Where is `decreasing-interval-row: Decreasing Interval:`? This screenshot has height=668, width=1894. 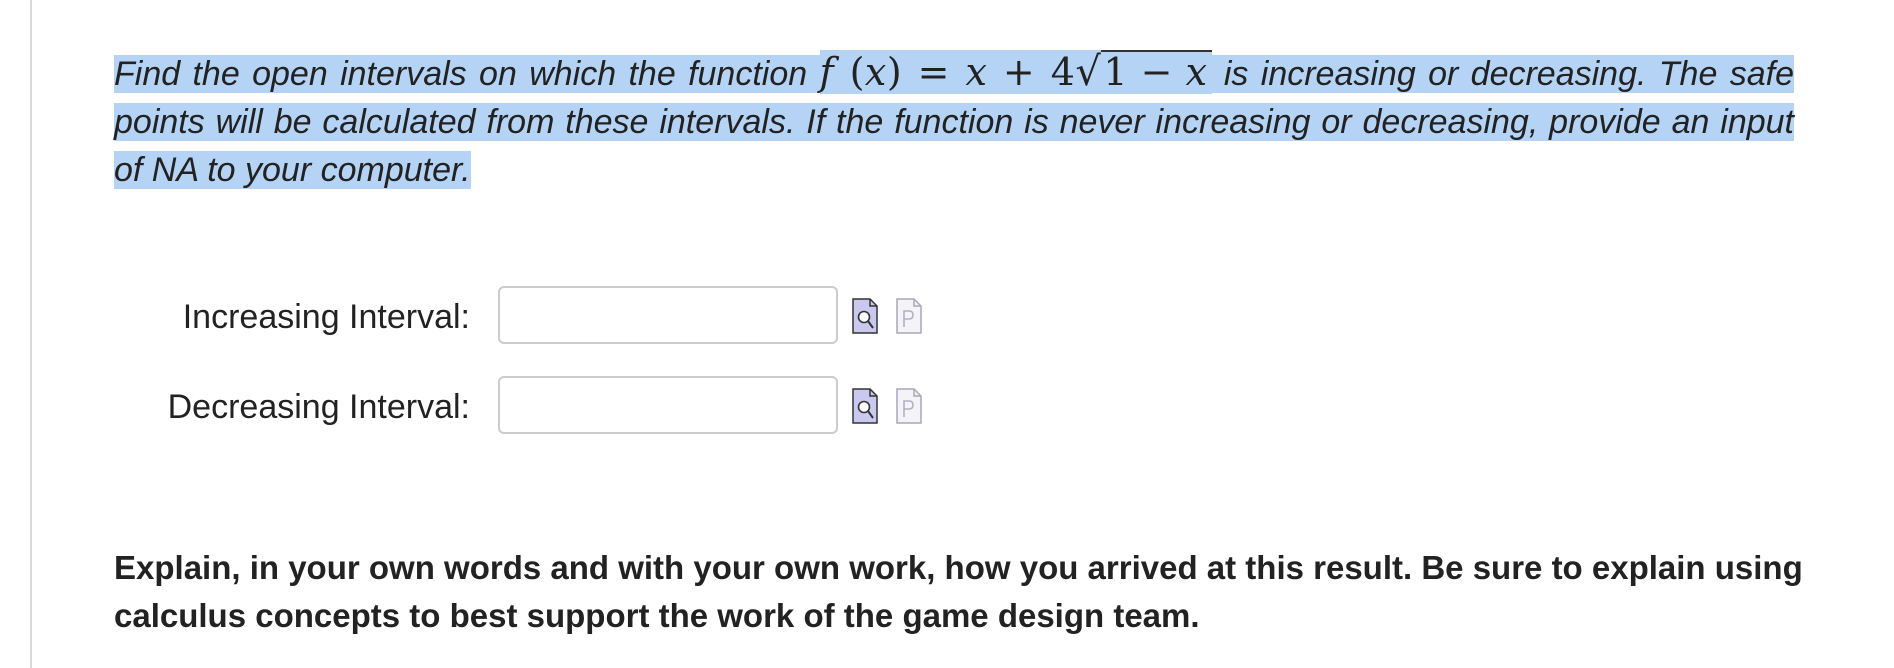
decreasing-interval-row: Decreasing Interval: is located at coordinates (500, 407).